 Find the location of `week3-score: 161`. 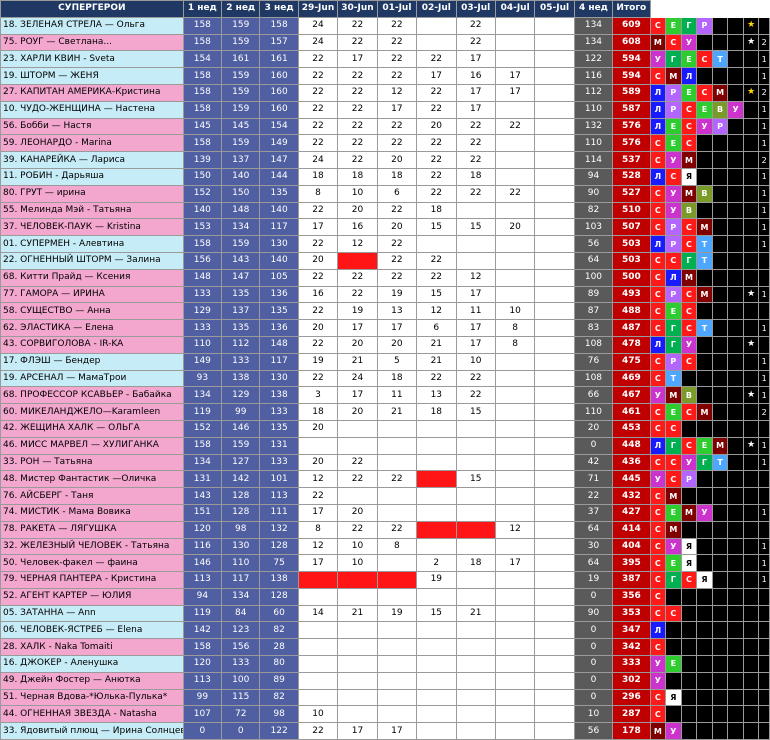

week3-score: 161 is located at coordinates (279, 59).